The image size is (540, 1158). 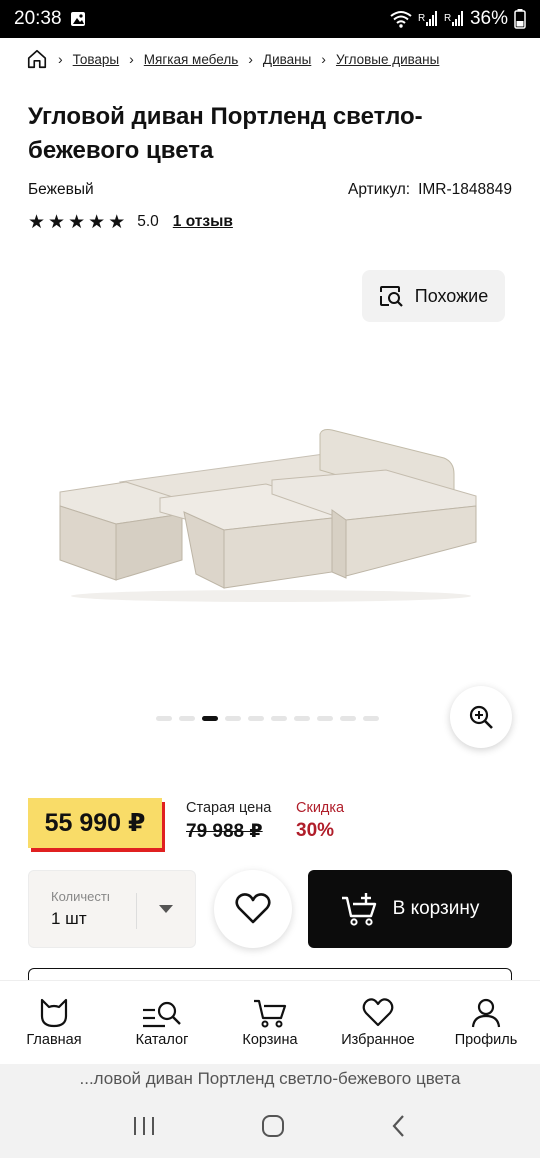 I want to click on signal-icon-sim2: R, so click(x=453, y=18).